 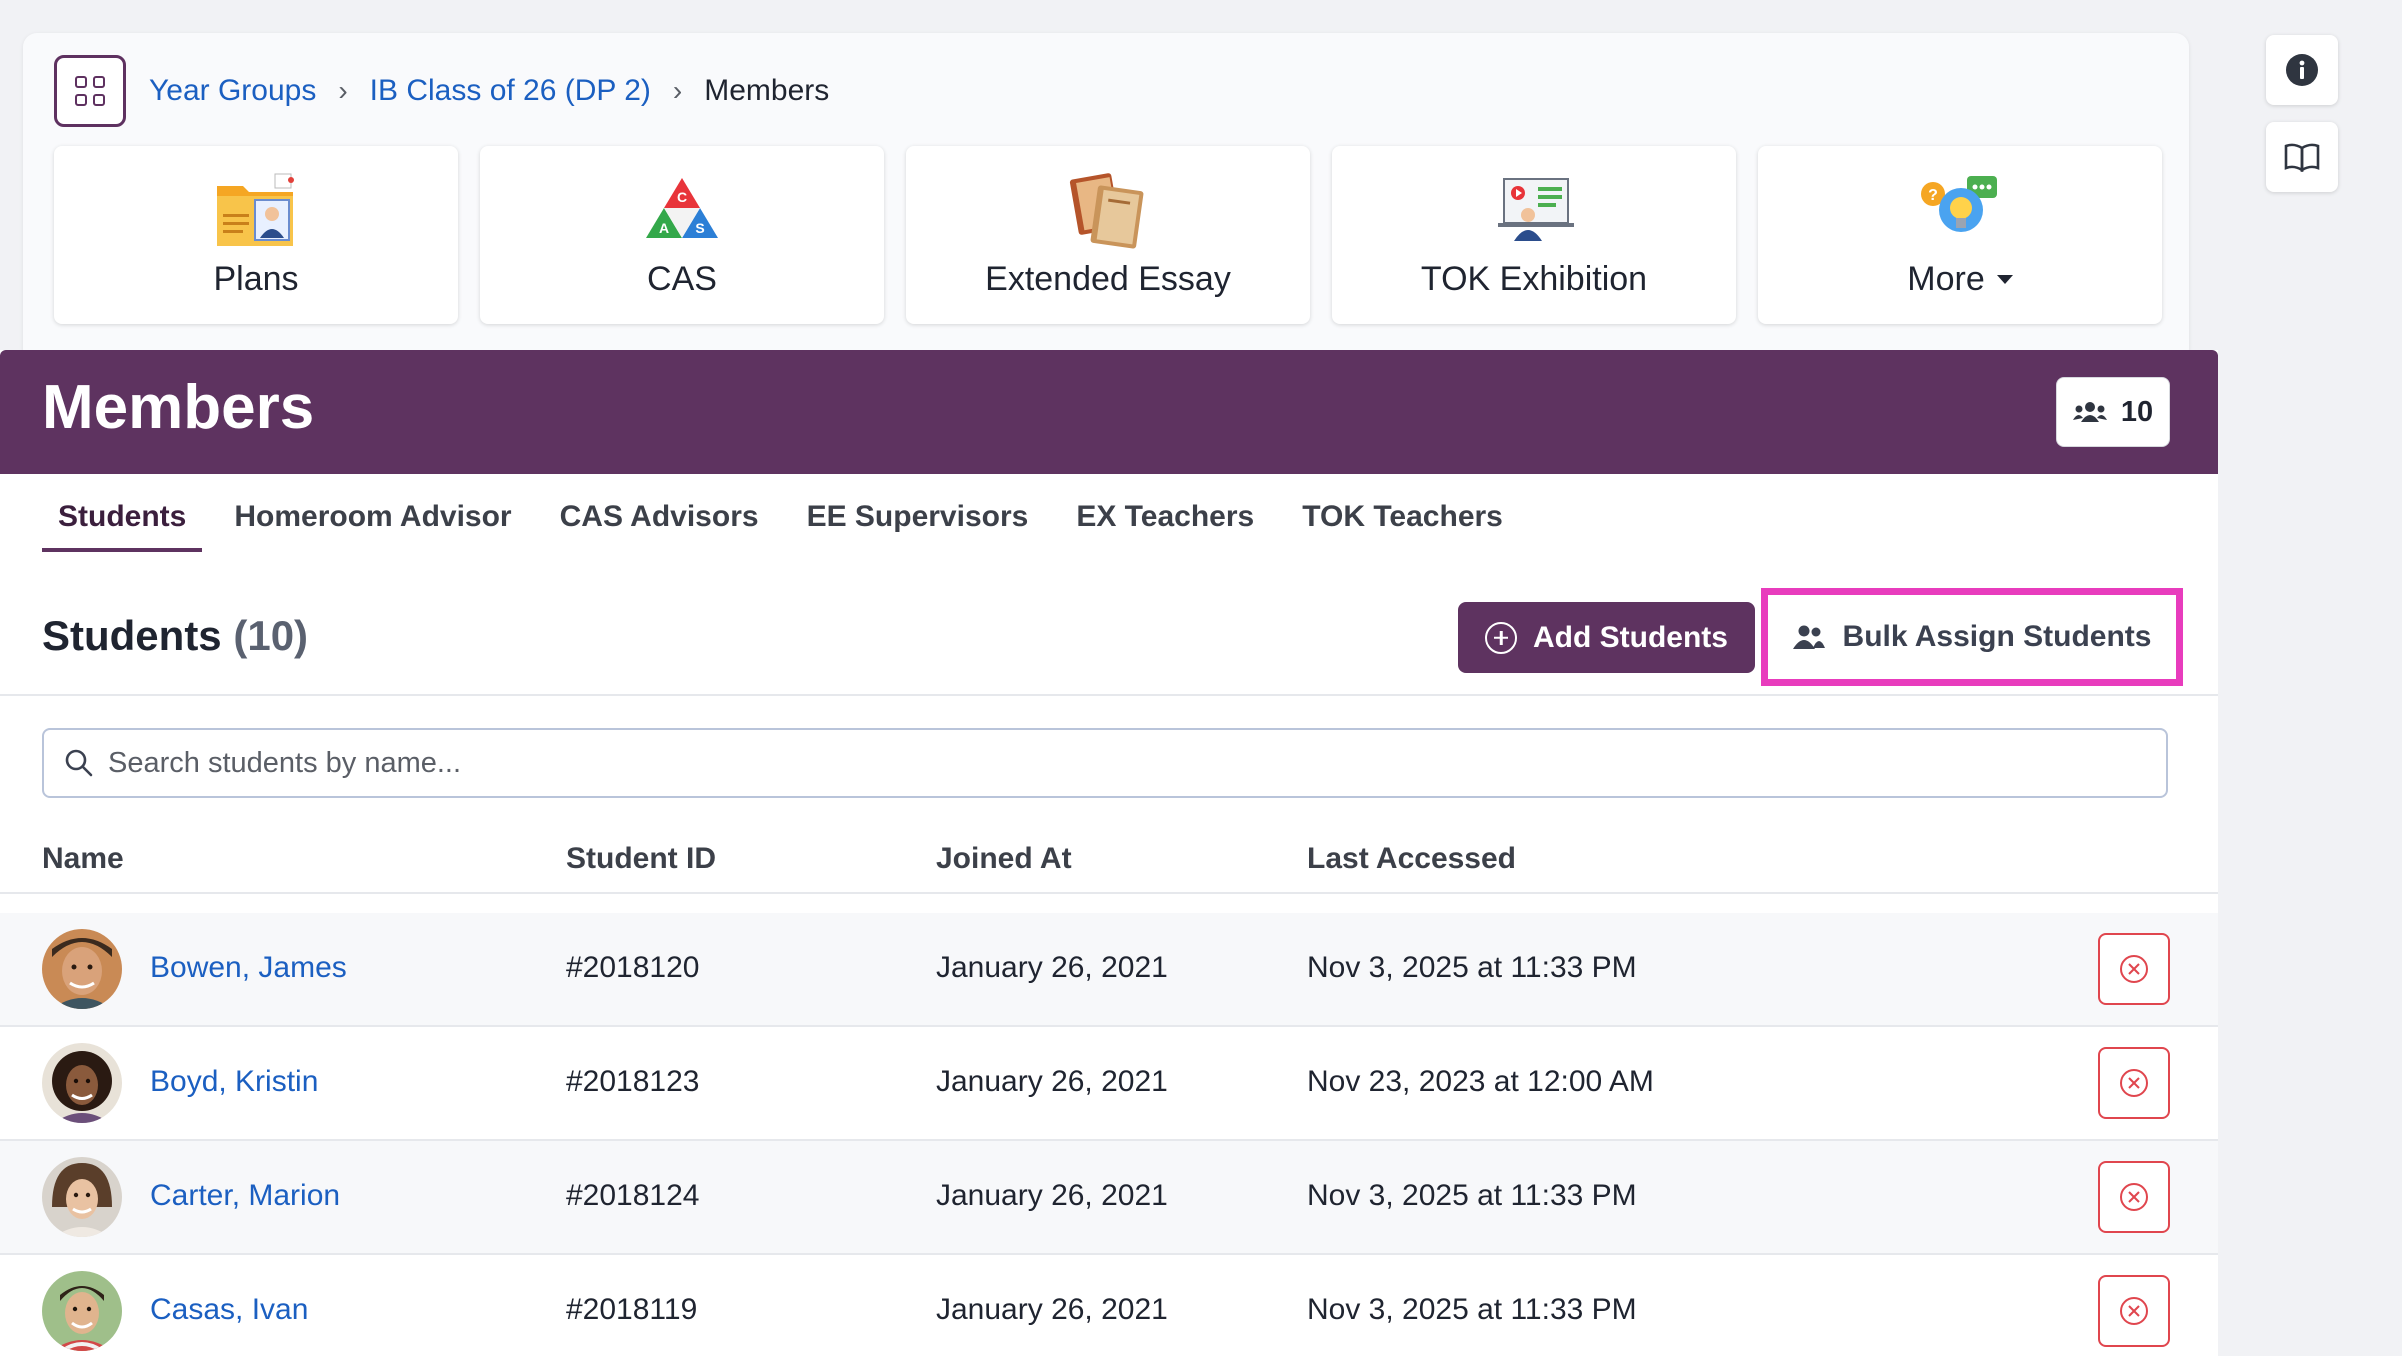 I want to click on svg-text: S, so click(x=699, y=228).